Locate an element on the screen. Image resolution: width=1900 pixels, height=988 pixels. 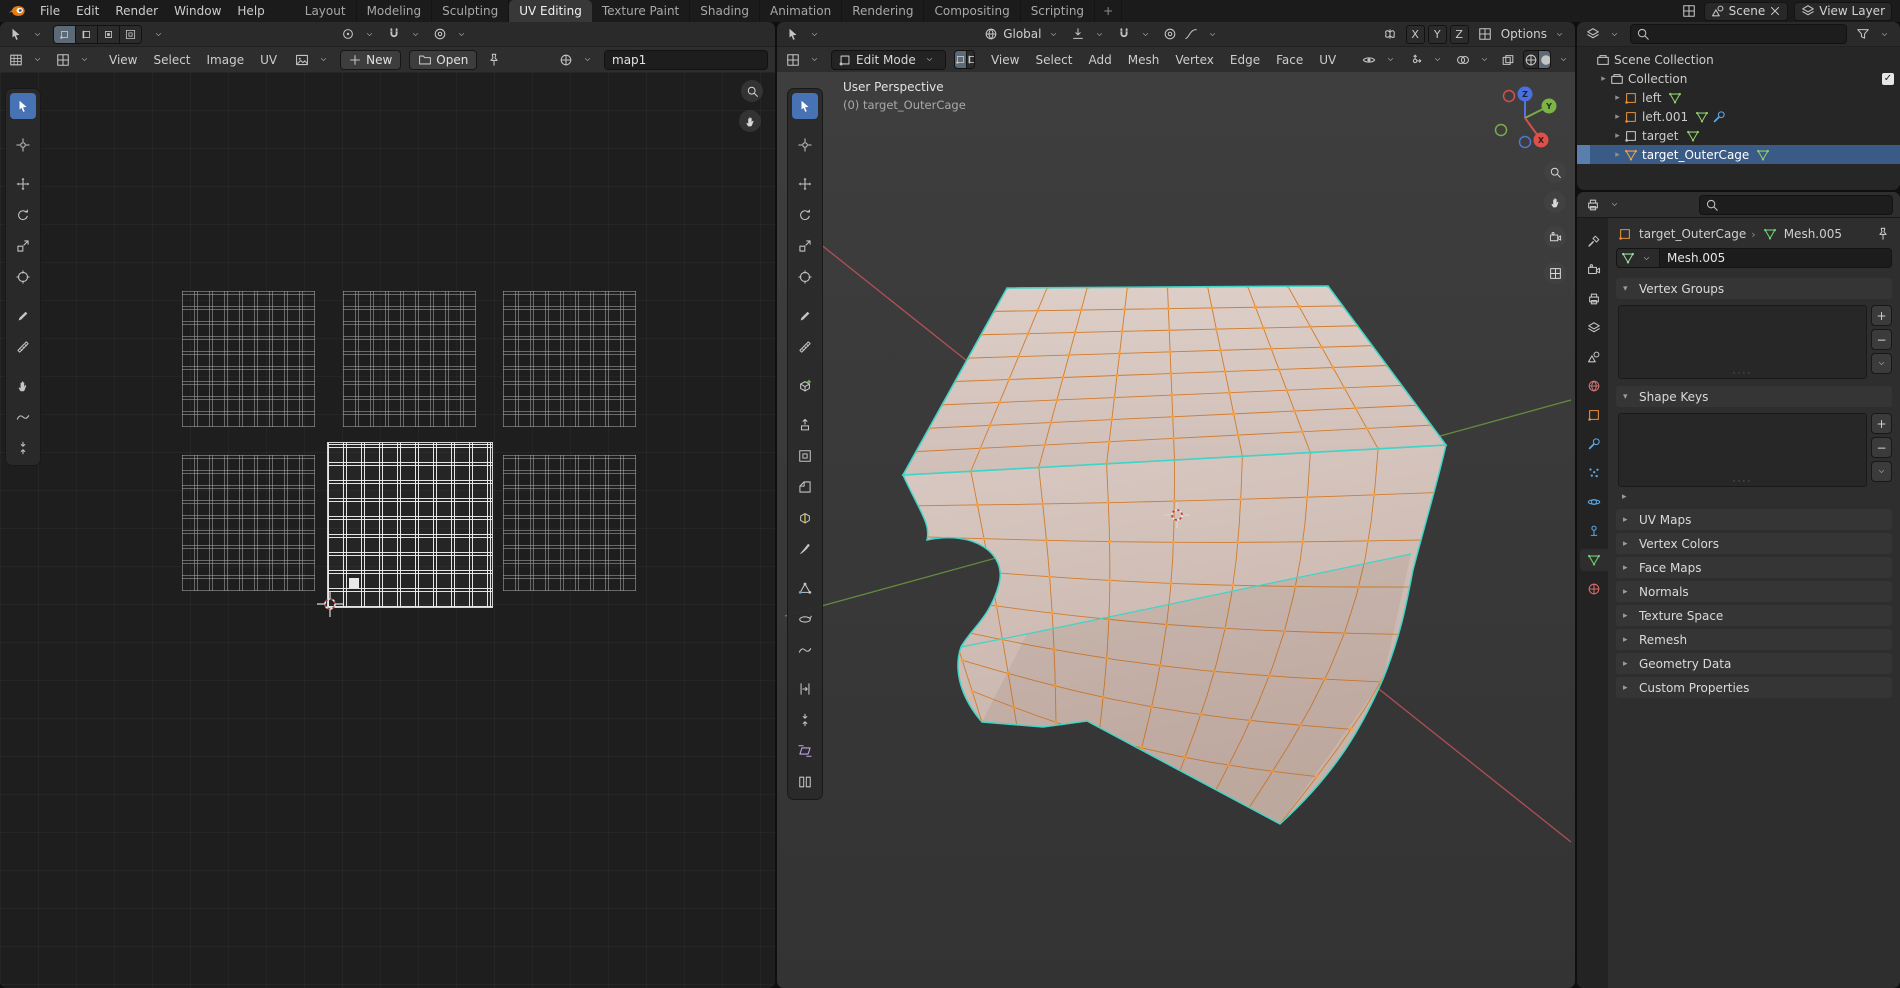
properties-tab-tool is located at coordinates (1594, 241).